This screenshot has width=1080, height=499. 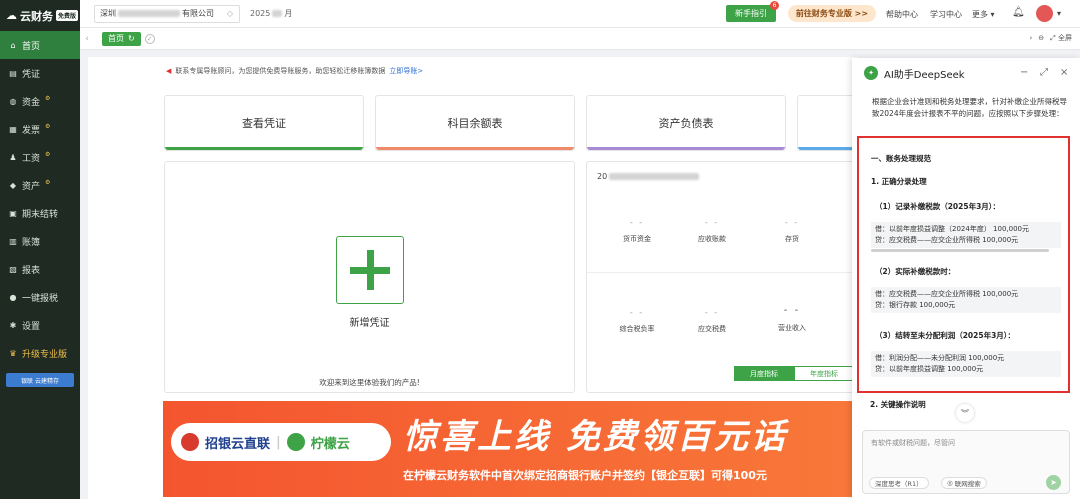 I want to click on new-voucher-button, so click(x=370, y=270).